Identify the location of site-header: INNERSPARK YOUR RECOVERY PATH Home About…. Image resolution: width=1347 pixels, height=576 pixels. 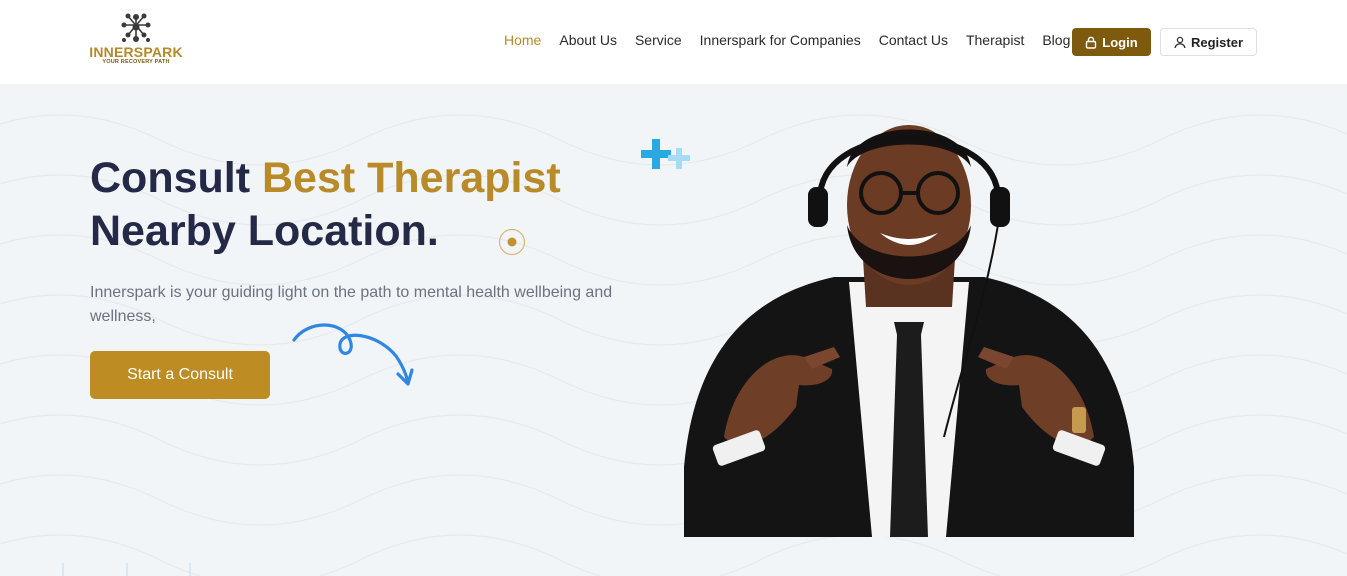
(673, 42).